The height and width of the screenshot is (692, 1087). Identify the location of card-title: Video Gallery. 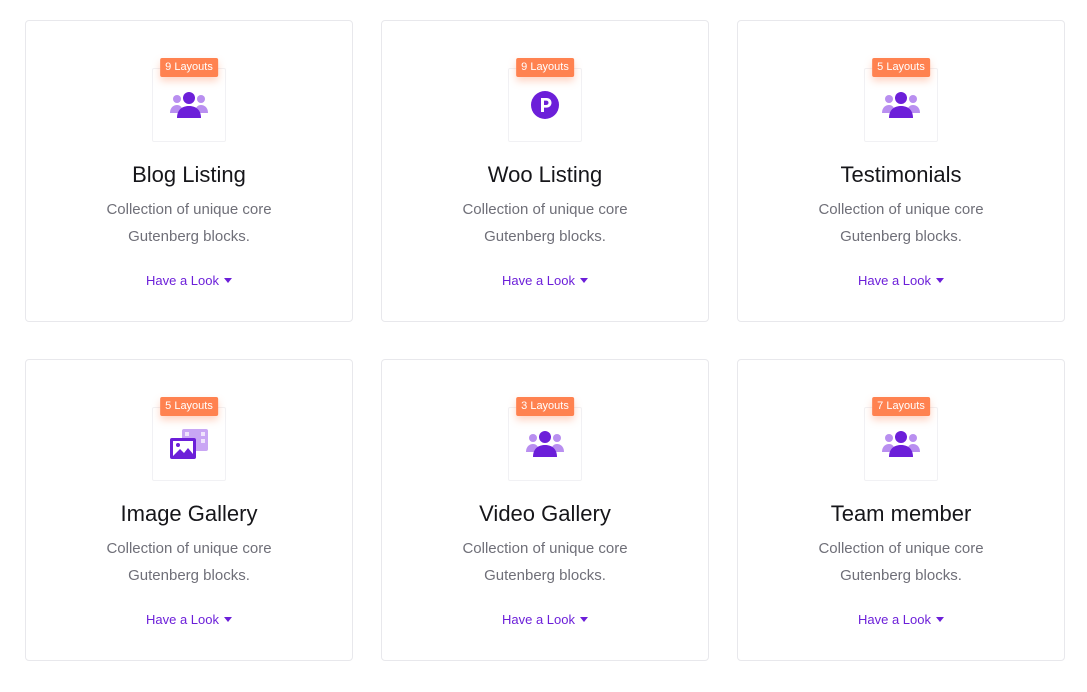
(545, 513).